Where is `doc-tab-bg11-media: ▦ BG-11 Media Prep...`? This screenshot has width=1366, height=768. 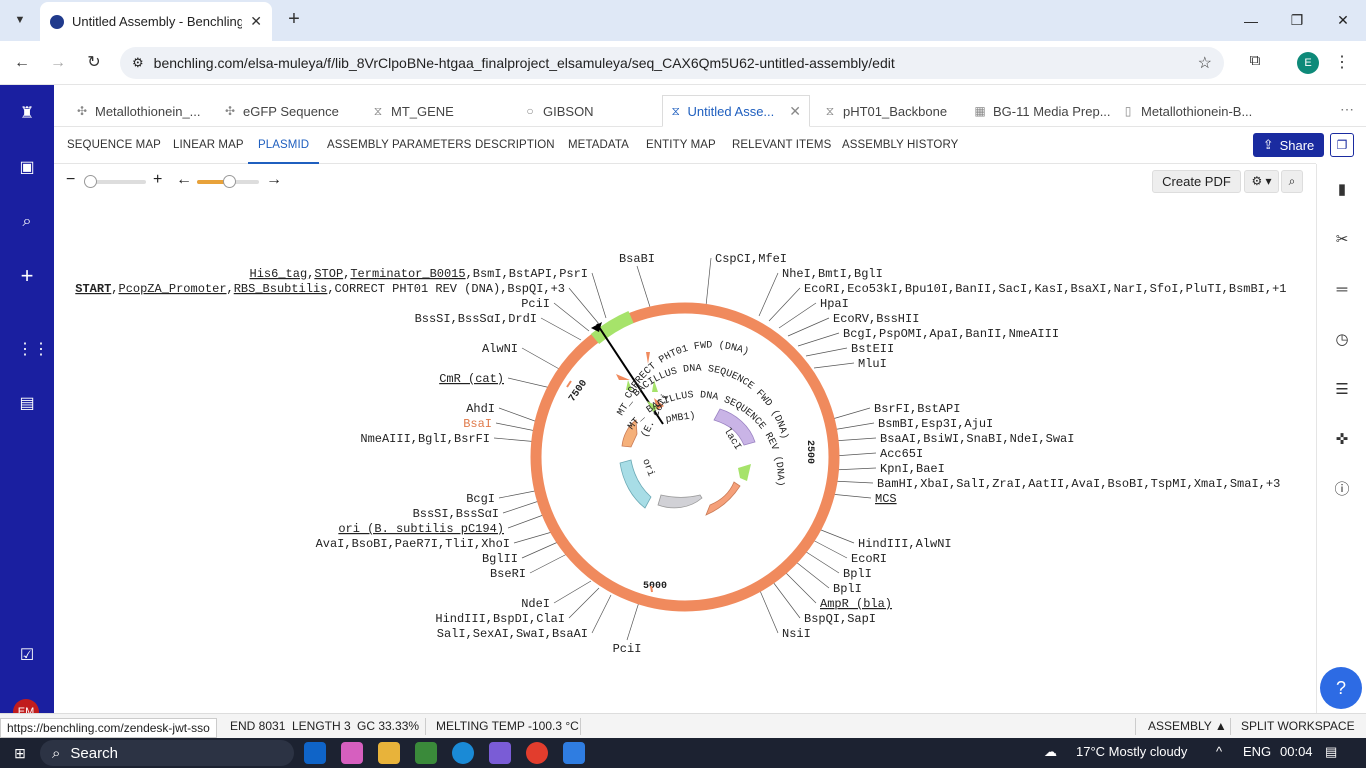
doc-tab-bg11-media: ▦ BG-11 Media Prep... is located at coordinates (1049, 111).